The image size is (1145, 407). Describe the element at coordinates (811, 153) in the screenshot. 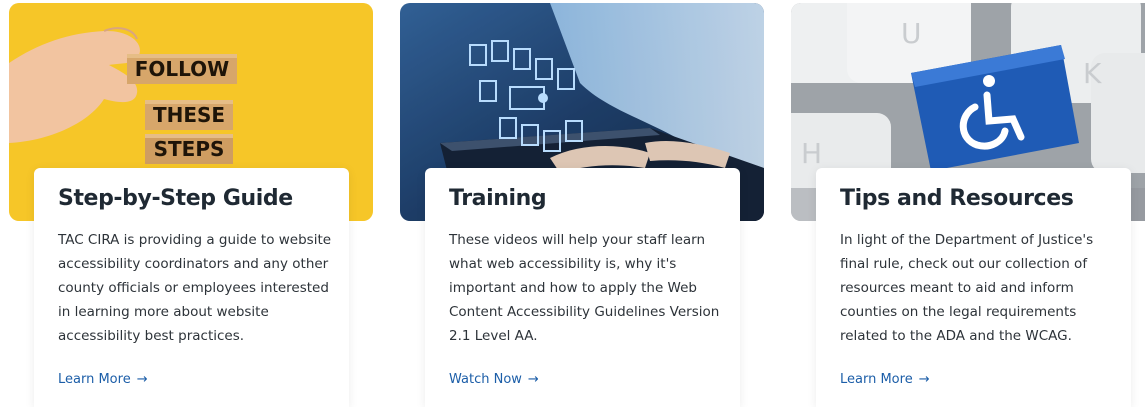

I see `key-letter-h: H` at that location.